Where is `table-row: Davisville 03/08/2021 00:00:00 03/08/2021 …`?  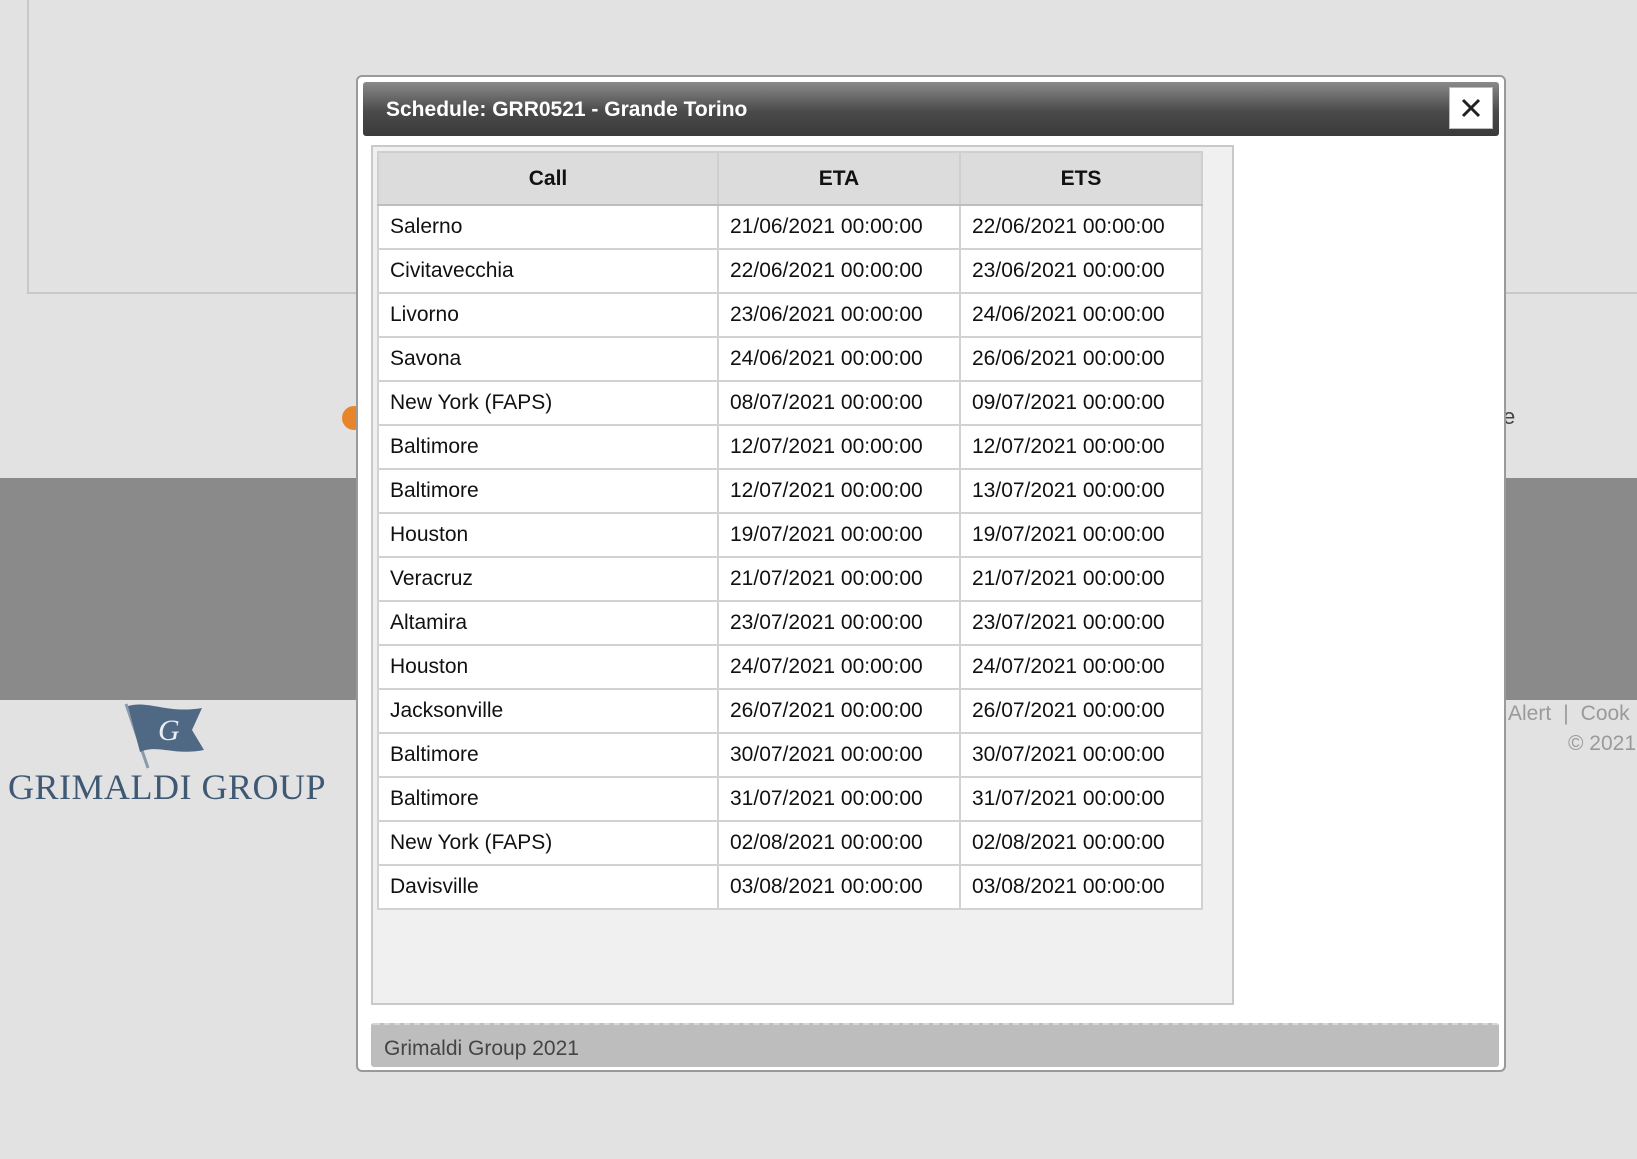
table-row: Davisville 03/08/2021 00:00:00 03/08/2021 … is located at coordinates (790, 887).